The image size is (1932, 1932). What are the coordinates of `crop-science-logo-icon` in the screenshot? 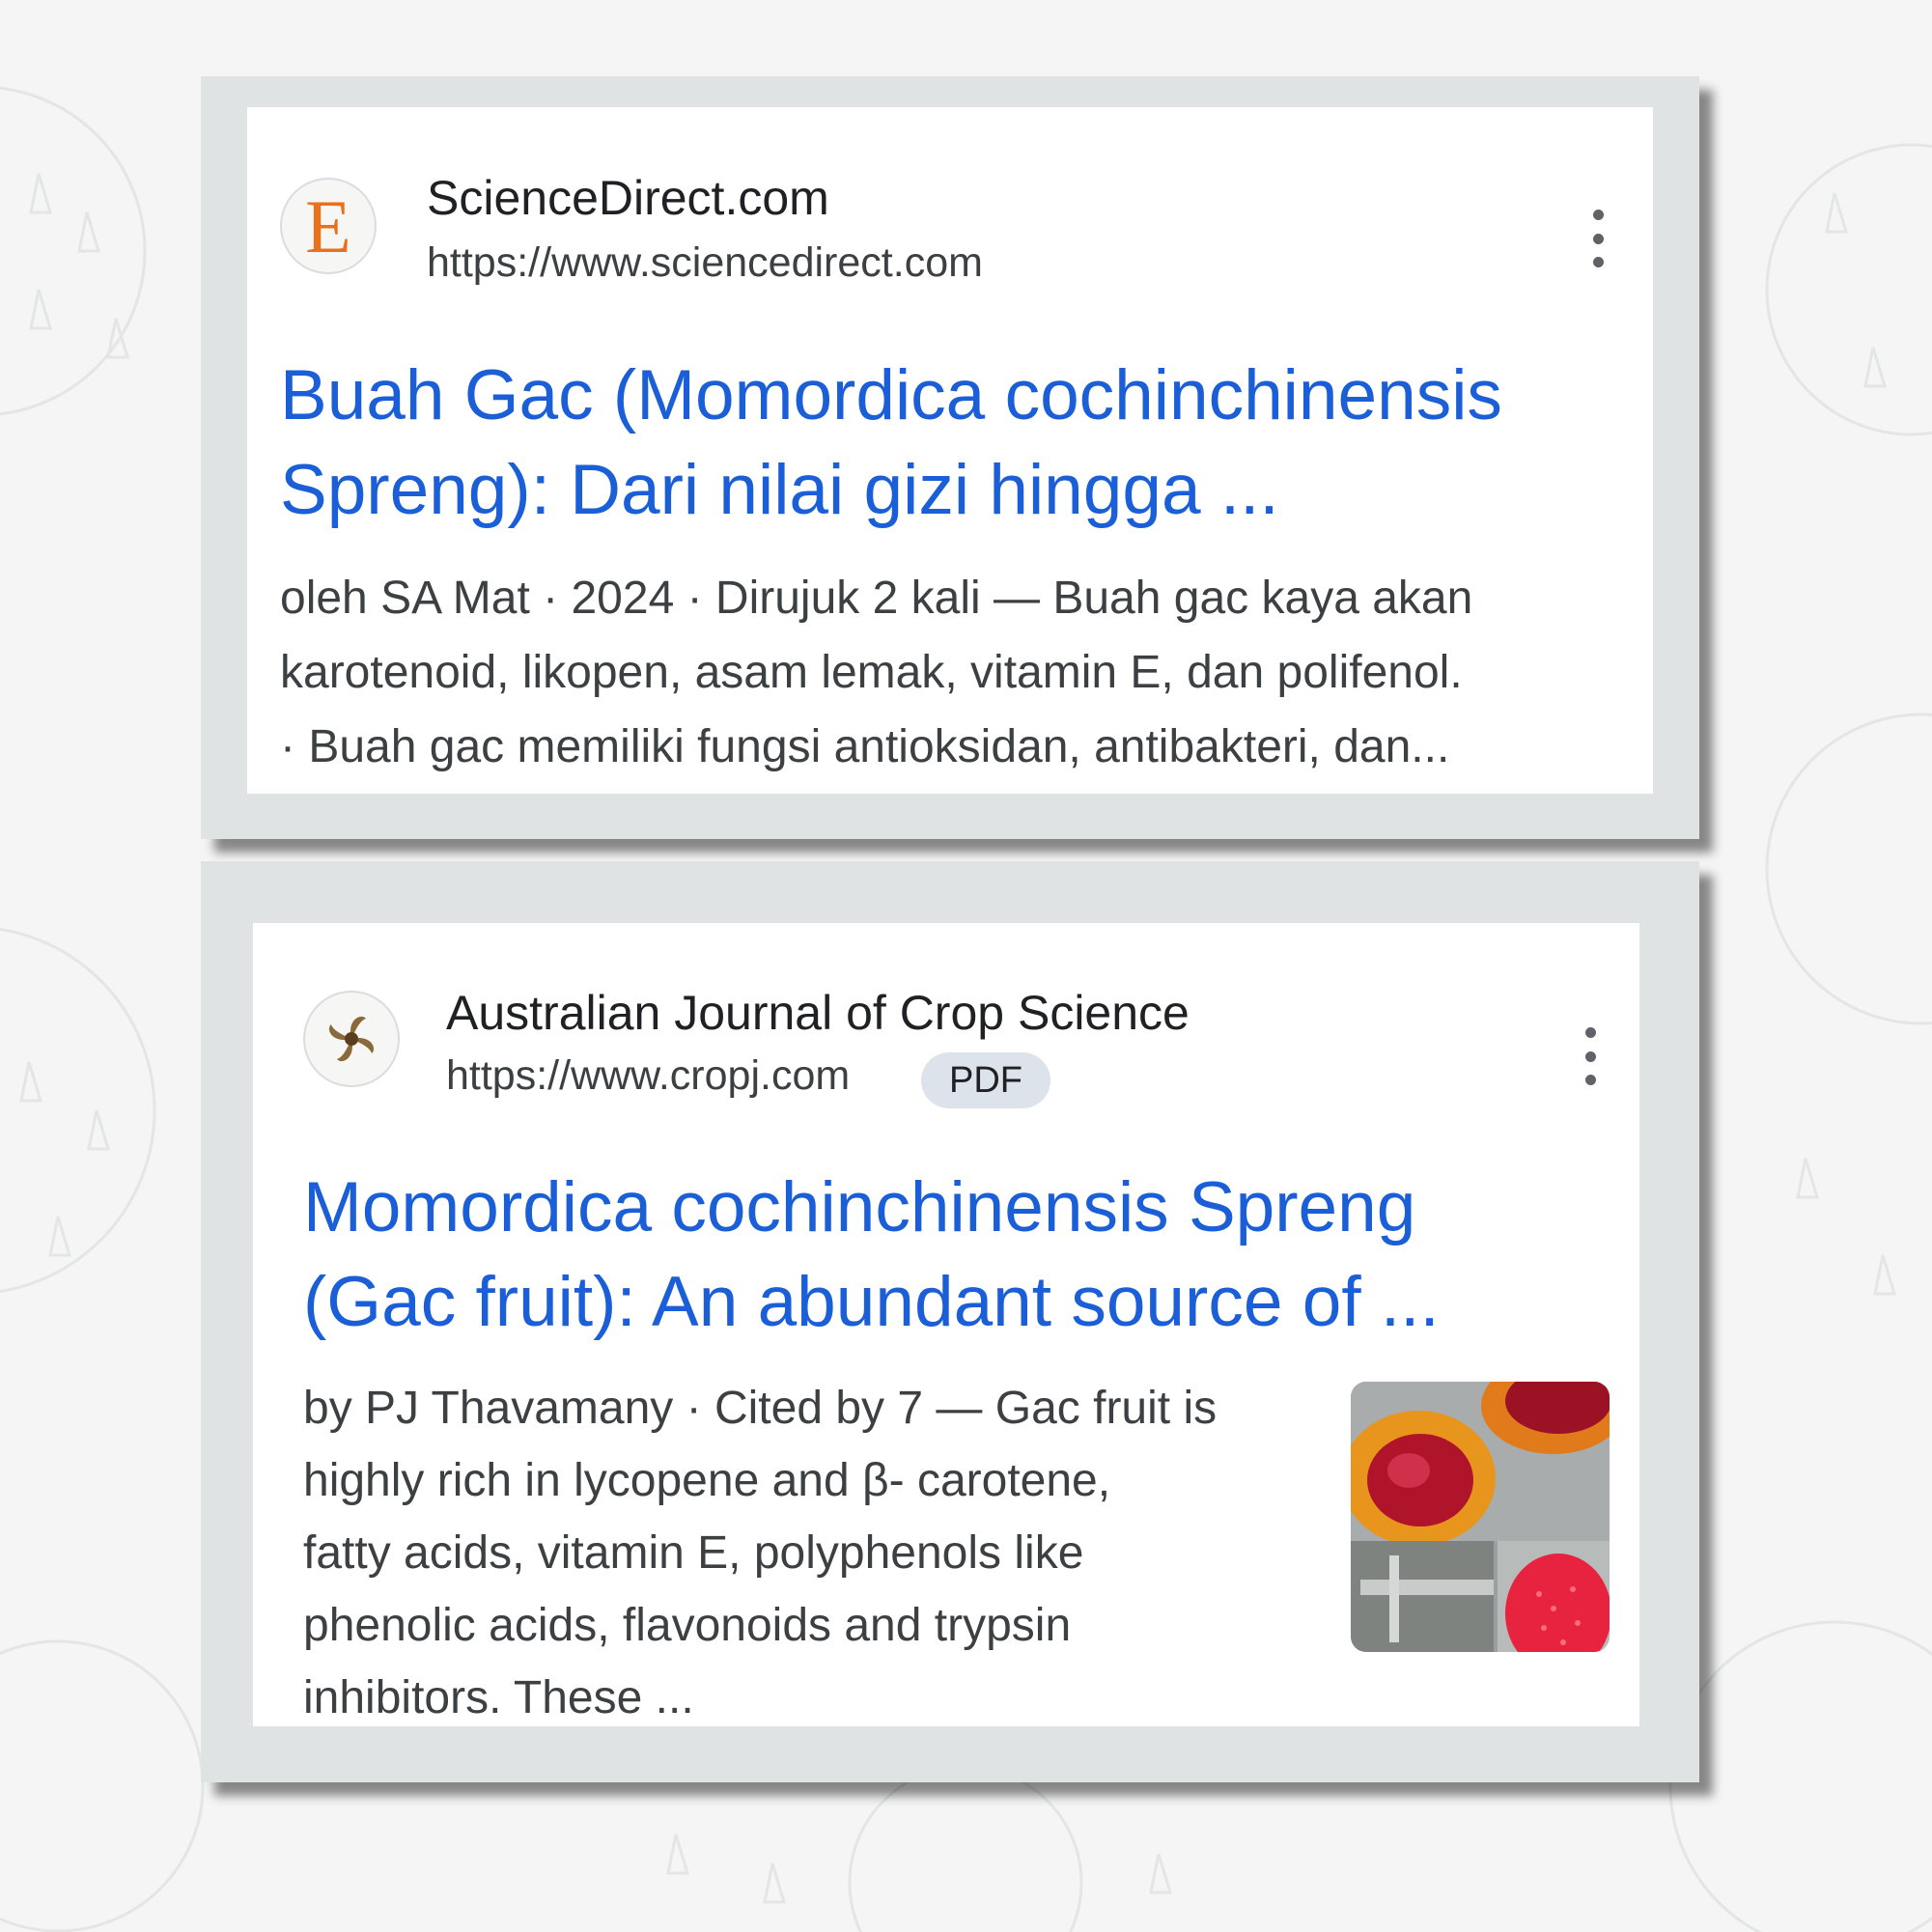 It's located at (352, 1039).